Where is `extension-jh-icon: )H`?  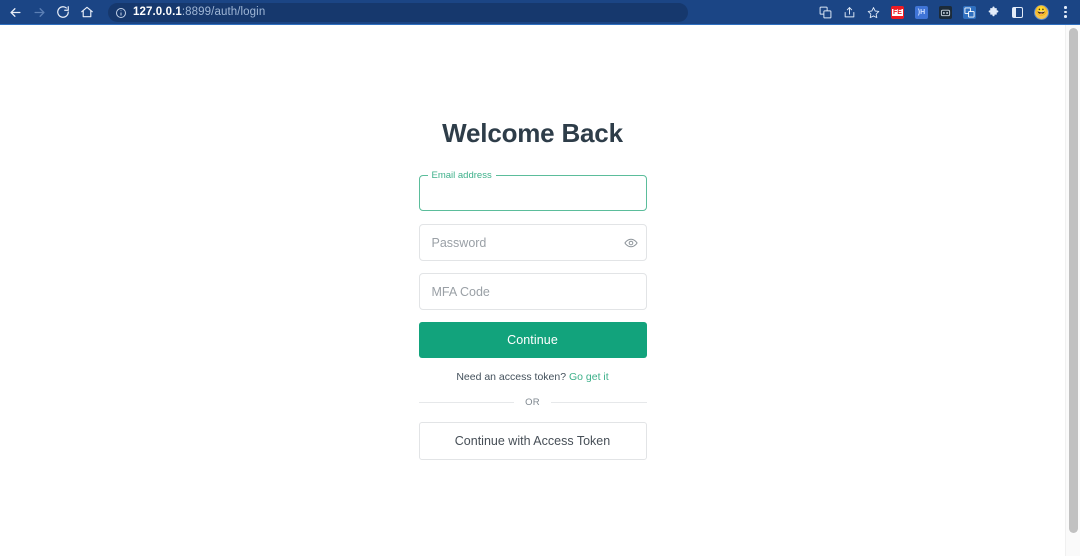 extension-jh-icon: )H is located at coordinates (921, 12).